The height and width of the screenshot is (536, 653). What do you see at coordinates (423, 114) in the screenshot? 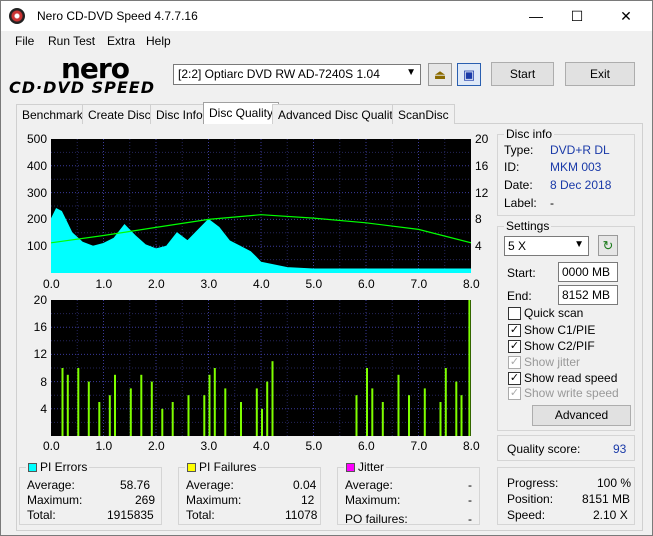
I see `tab-scandisc: ScanDisc` at bounding box center [423, 114].